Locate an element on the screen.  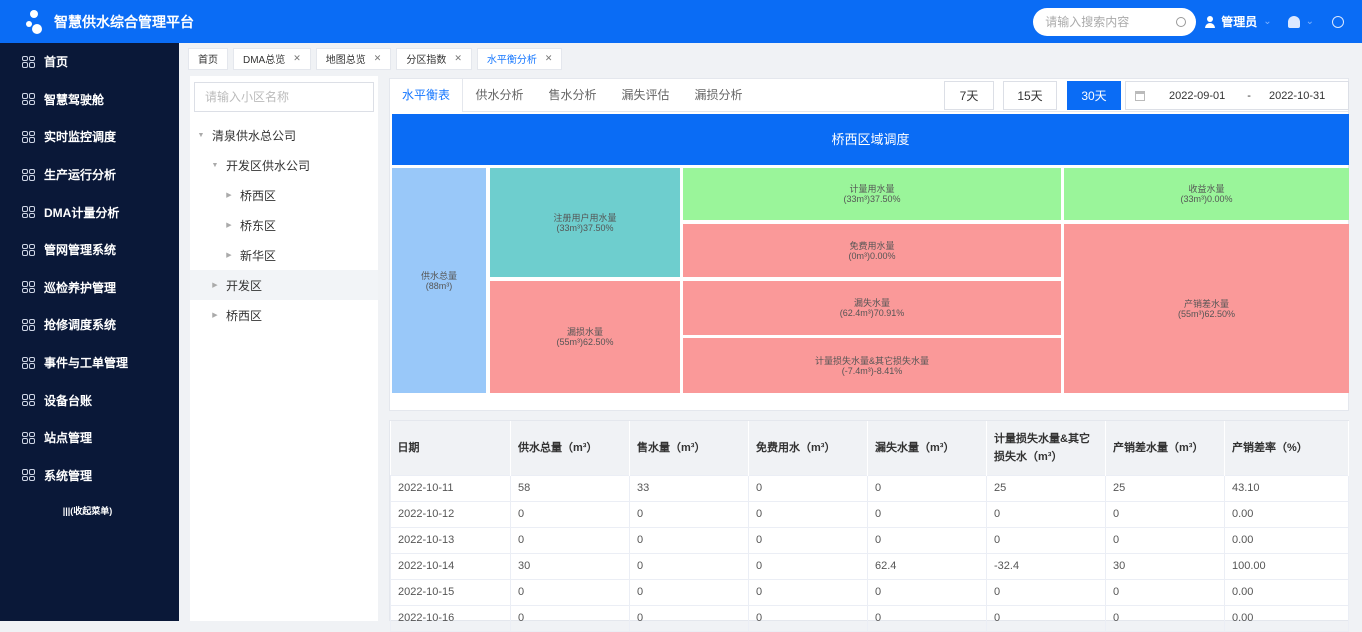
sidebar-item-label: 抢修调度系统 is located at coordinates (80, 325).